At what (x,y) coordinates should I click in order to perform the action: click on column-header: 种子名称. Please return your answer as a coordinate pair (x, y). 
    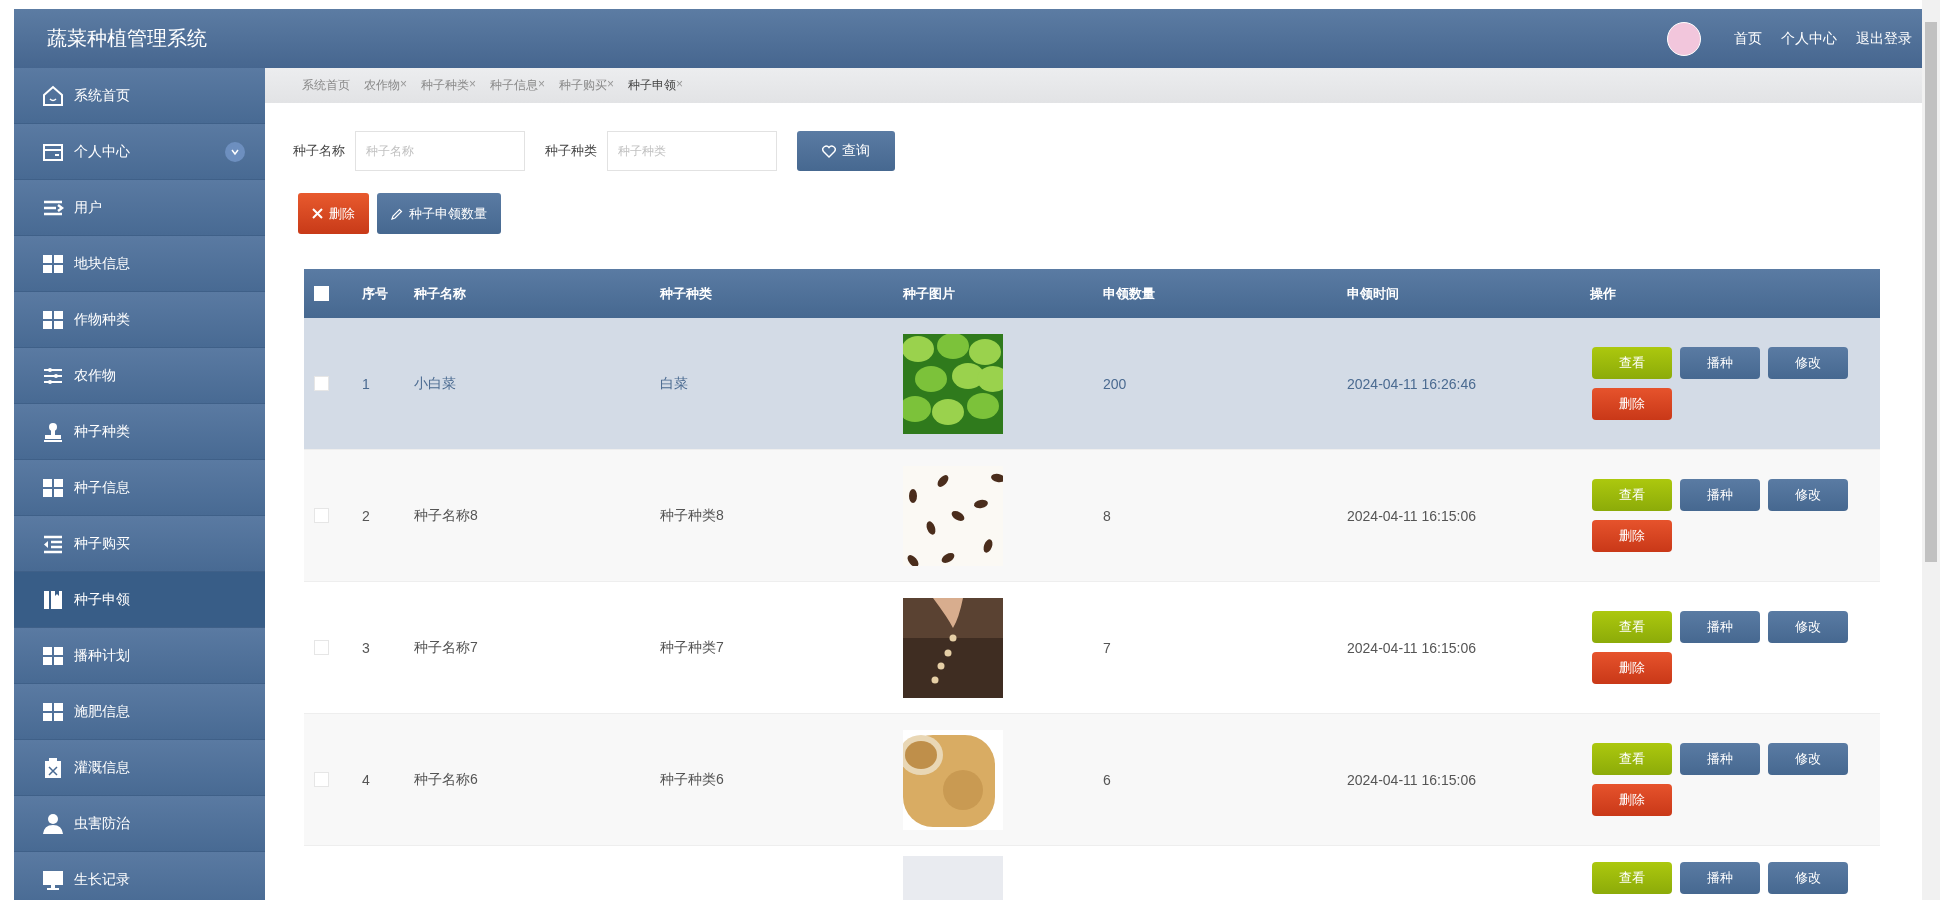
    Looking at the image, I should click on (440, 293).